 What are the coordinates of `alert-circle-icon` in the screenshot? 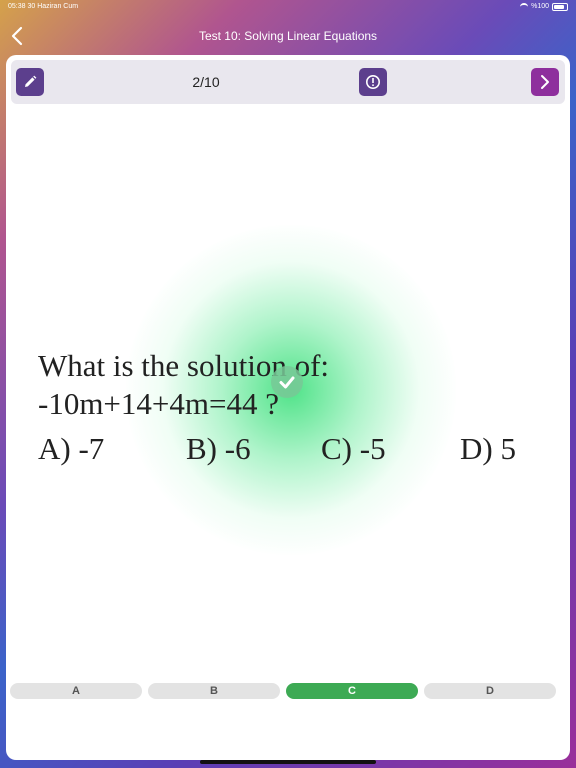 It's located at (373, 82).